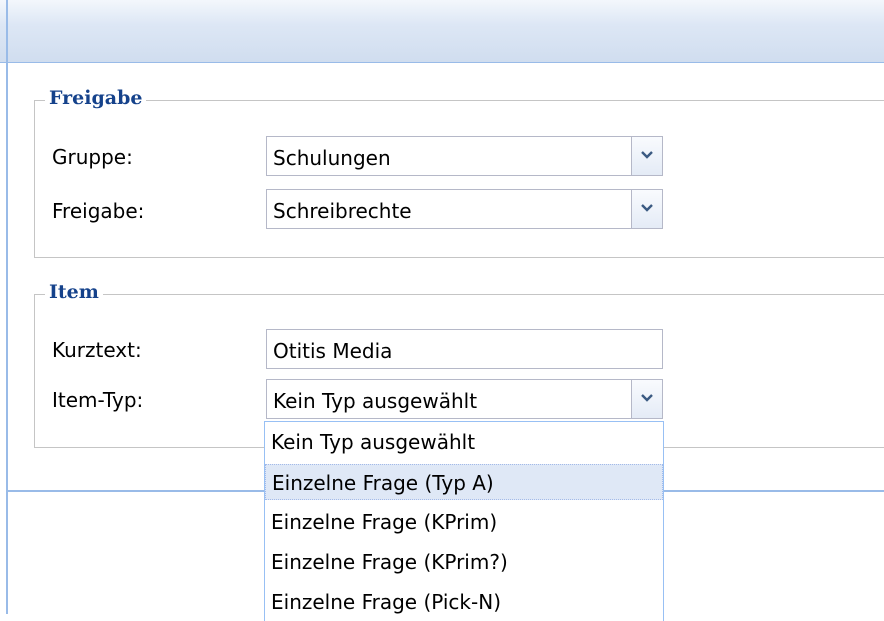 The height and width of the screenshot is (621, 884). Describe the element at coordinates (464, 442) in the screenshot. I see `dropdown-option: Kein Typ ausgewählt` at that location.